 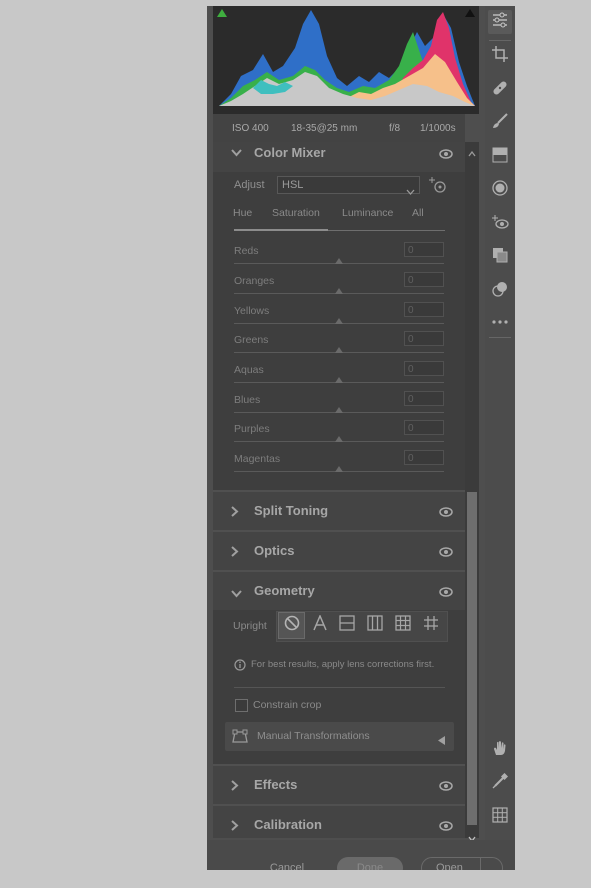 I want to click on manual-transformations-row: Manual Transformations, so click(x=339, y=736).